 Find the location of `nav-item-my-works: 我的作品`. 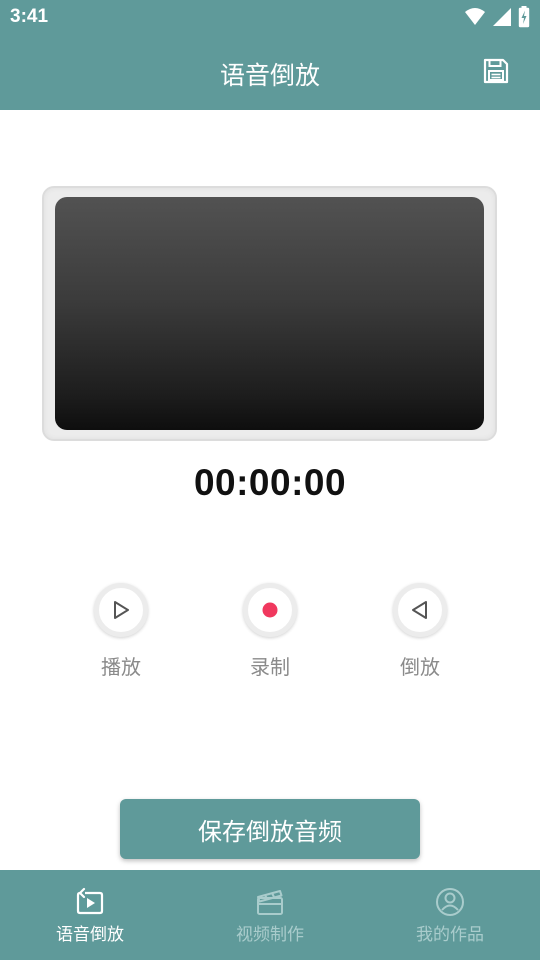

nav-item-my-works: 我的作品 is located at coordinates (450, 915).